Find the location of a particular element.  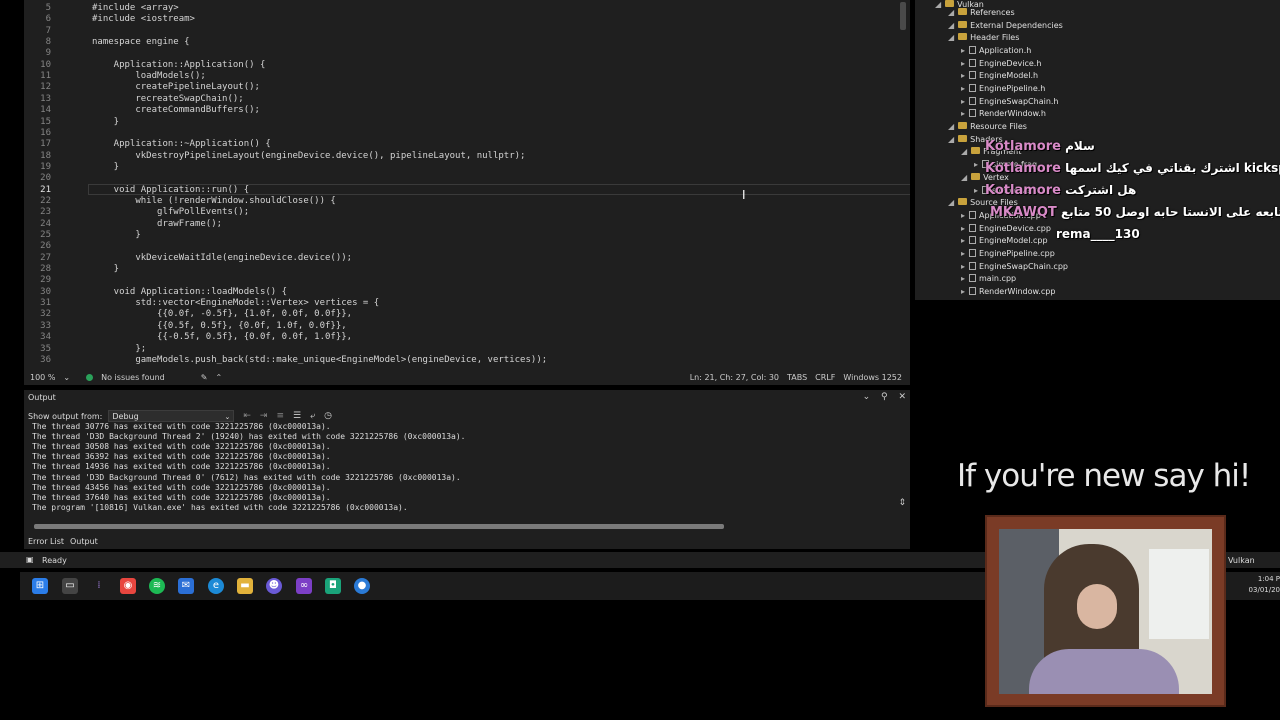

code-line: namespace engine { is located at coordinates (141, 42).